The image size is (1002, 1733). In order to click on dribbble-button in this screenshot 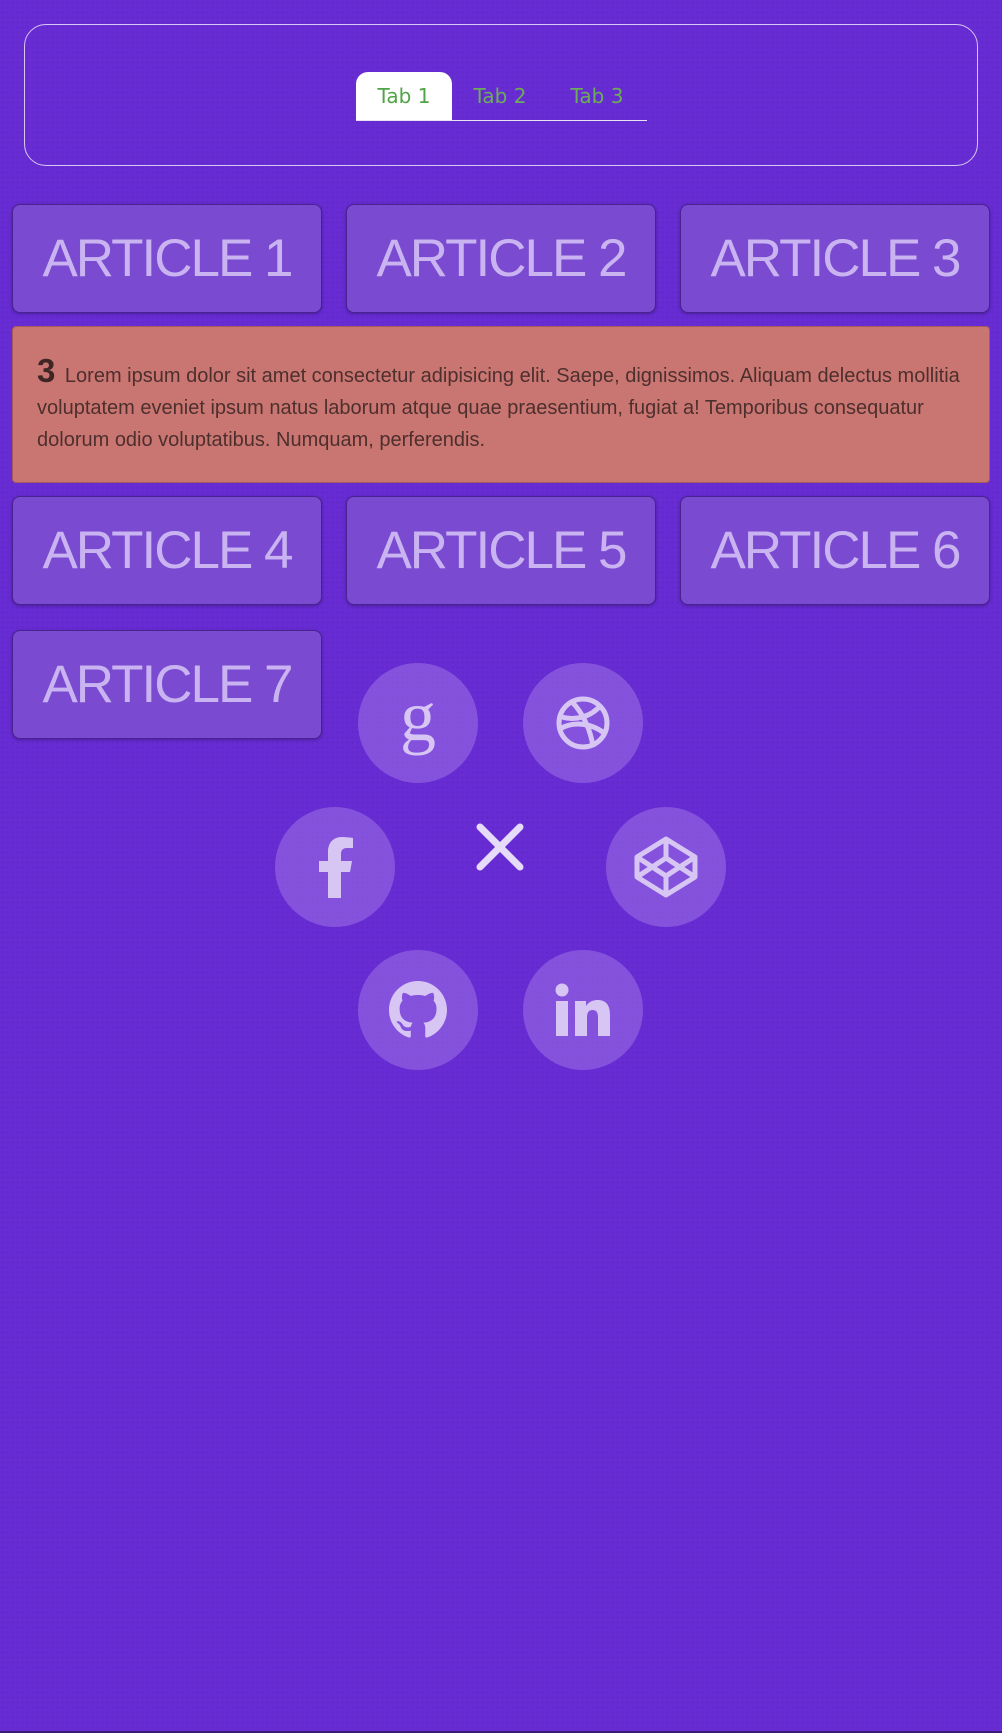, I will do `click(583, 723)`.